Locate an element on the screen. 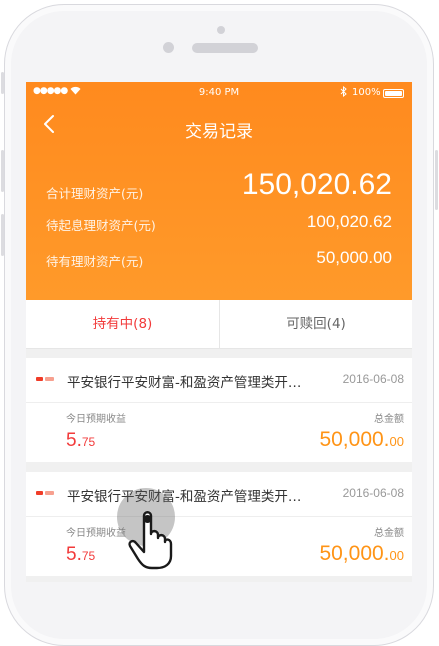 The image size is (439, 646). volume-up-button is located at coordinates (2, 171).